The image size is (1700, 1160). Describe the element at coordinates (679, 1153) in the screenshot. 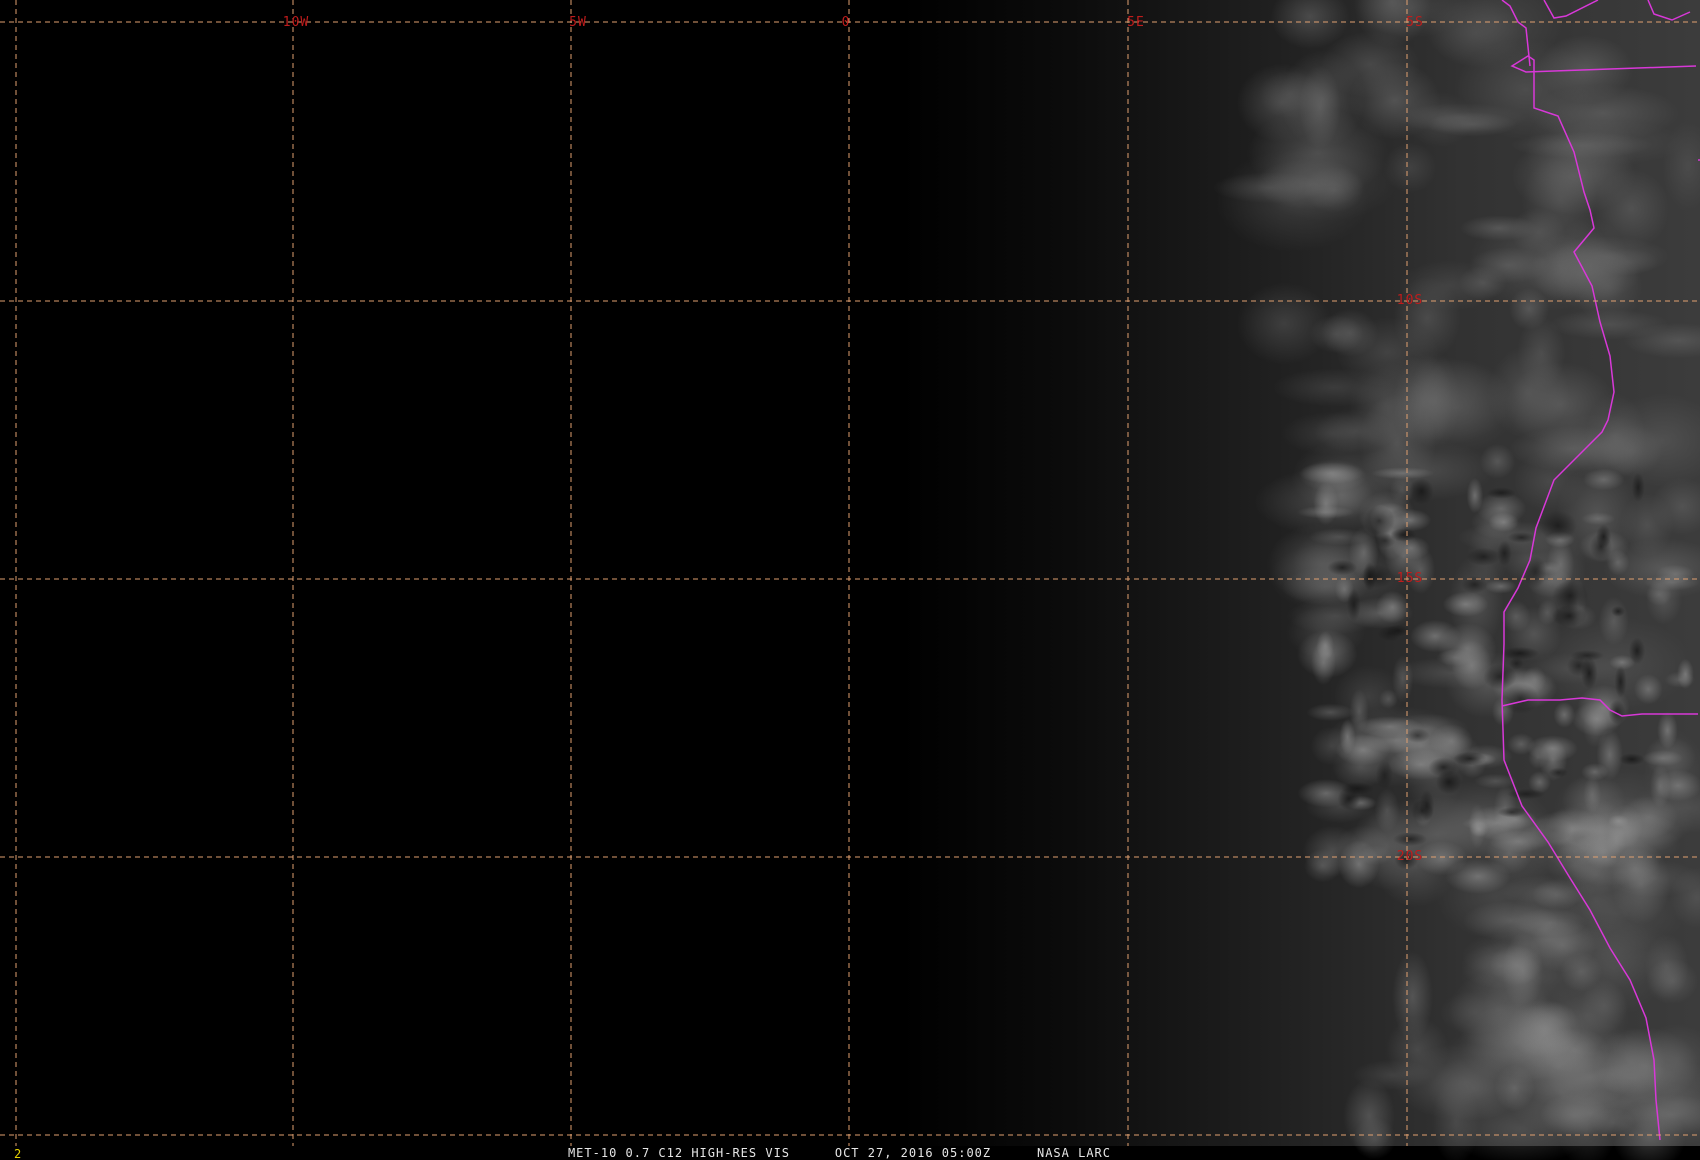

I see `caption-product: MET-10 0.7 C12 HIGH-RES VIS` at that location.